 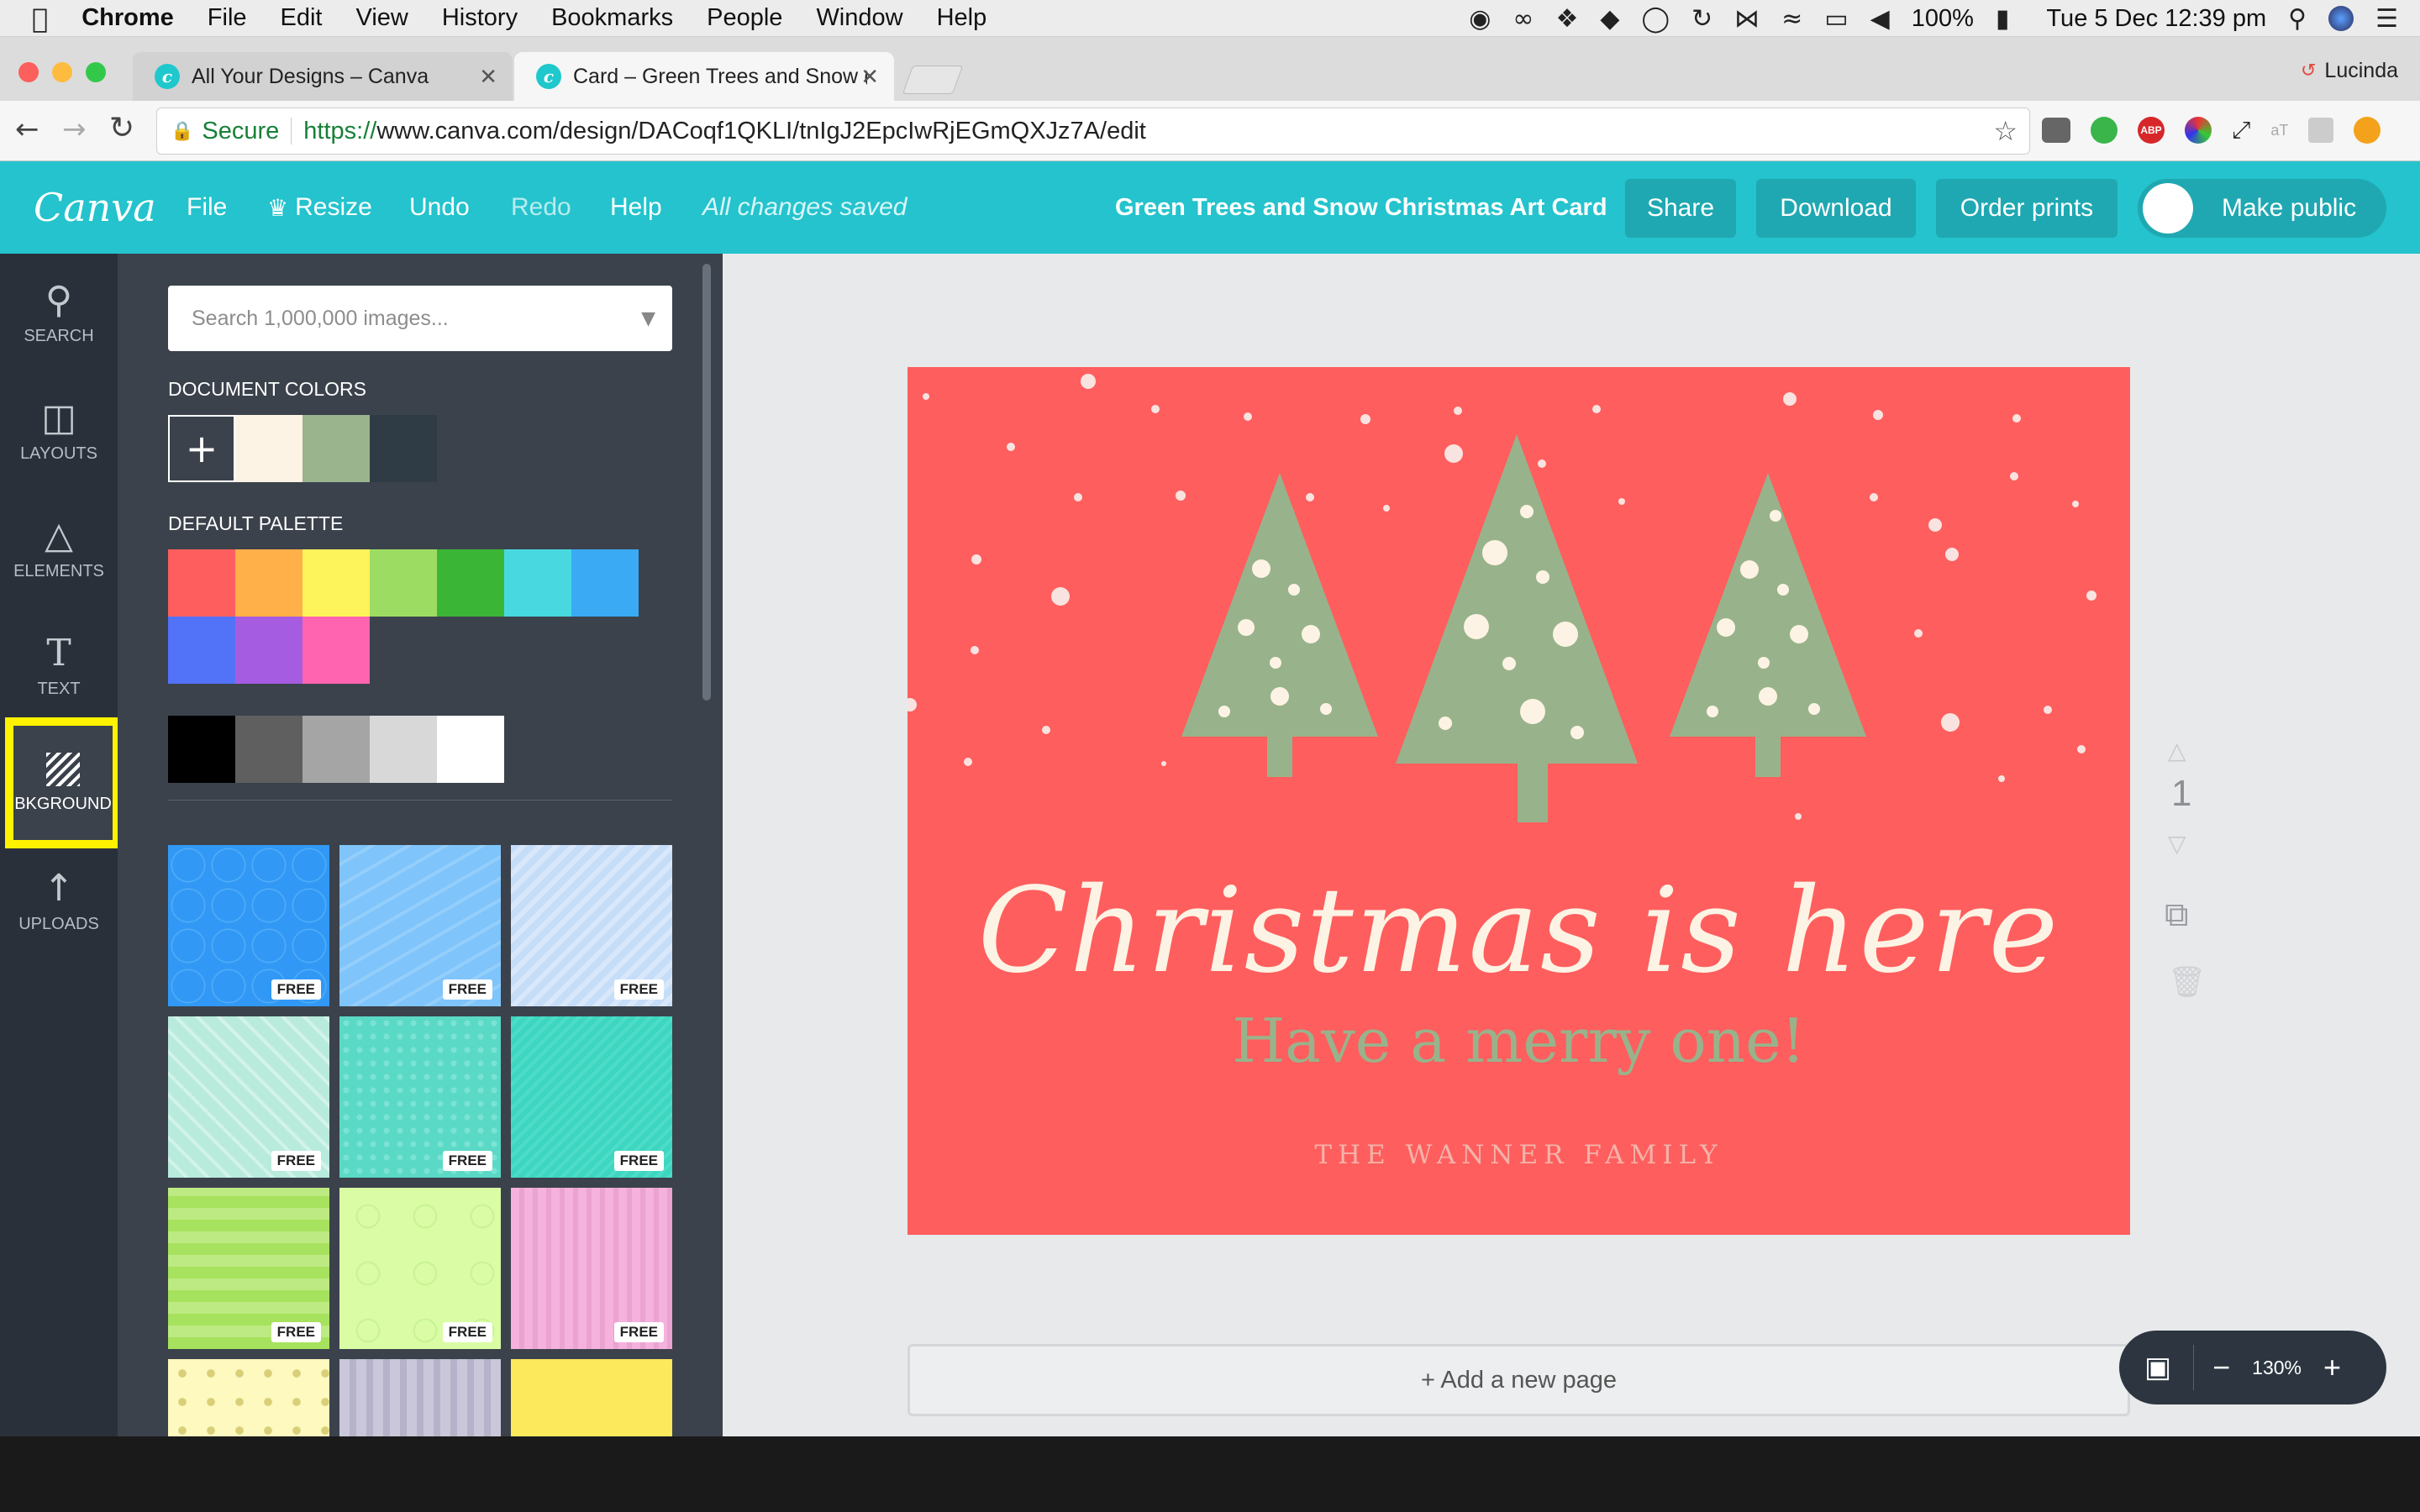 I want to click on menu-history: History, so click(x=480, y=18).